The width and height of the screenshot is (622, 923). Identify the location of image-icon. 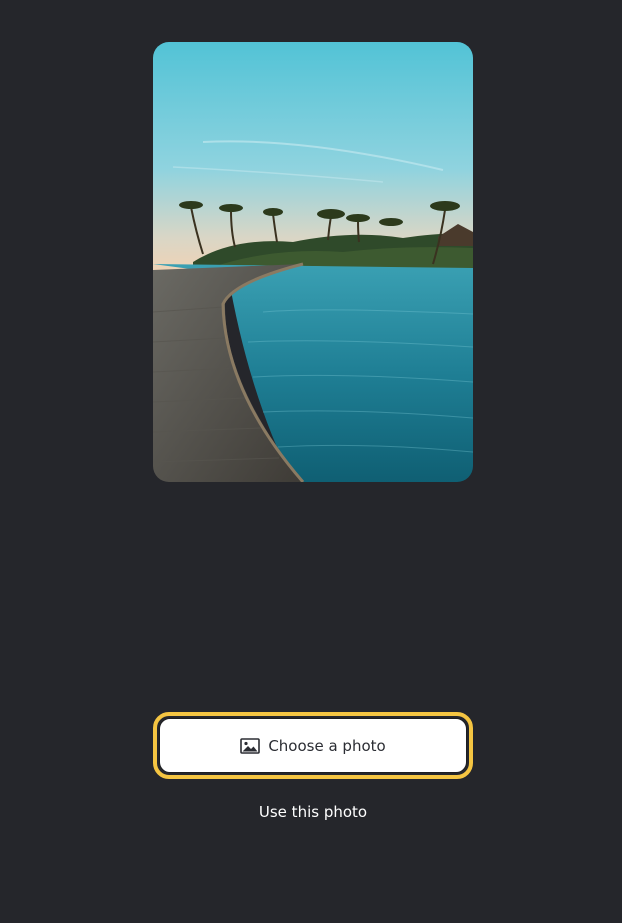
(250, 745).